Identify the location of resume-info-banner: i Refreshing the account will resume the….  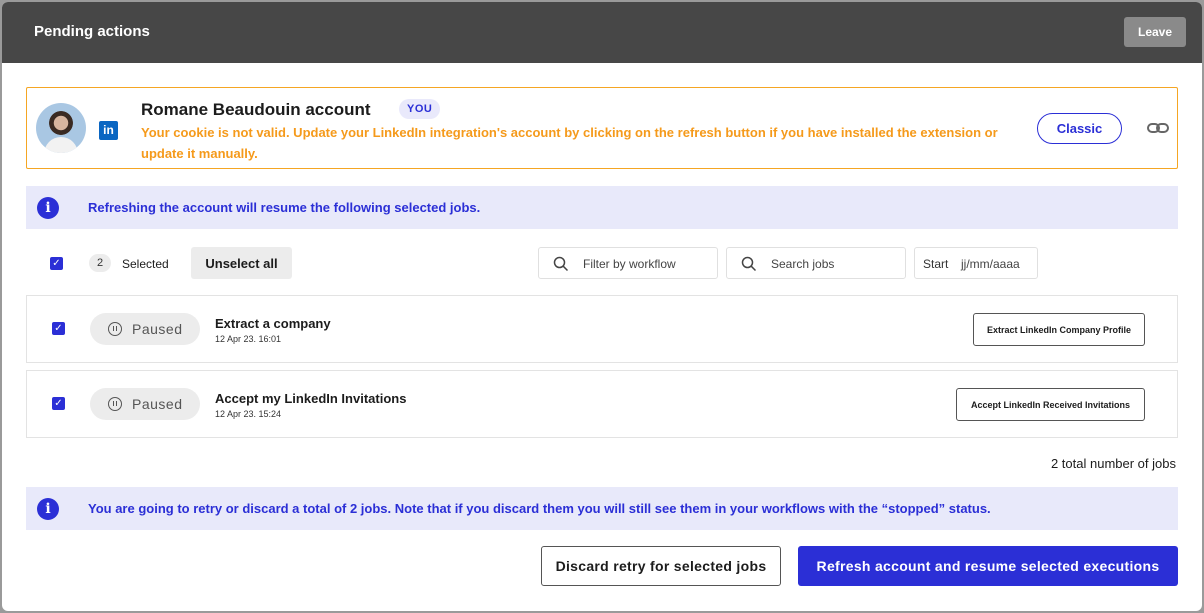
(602, 207).